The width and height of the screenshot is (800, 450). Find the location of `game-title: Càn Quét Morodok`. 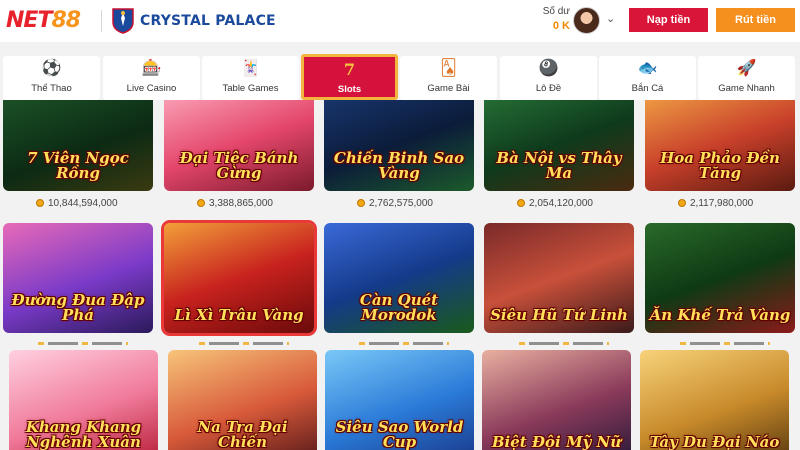

game-title: Càn Quét Morodok is located at coordinates (399, 307).